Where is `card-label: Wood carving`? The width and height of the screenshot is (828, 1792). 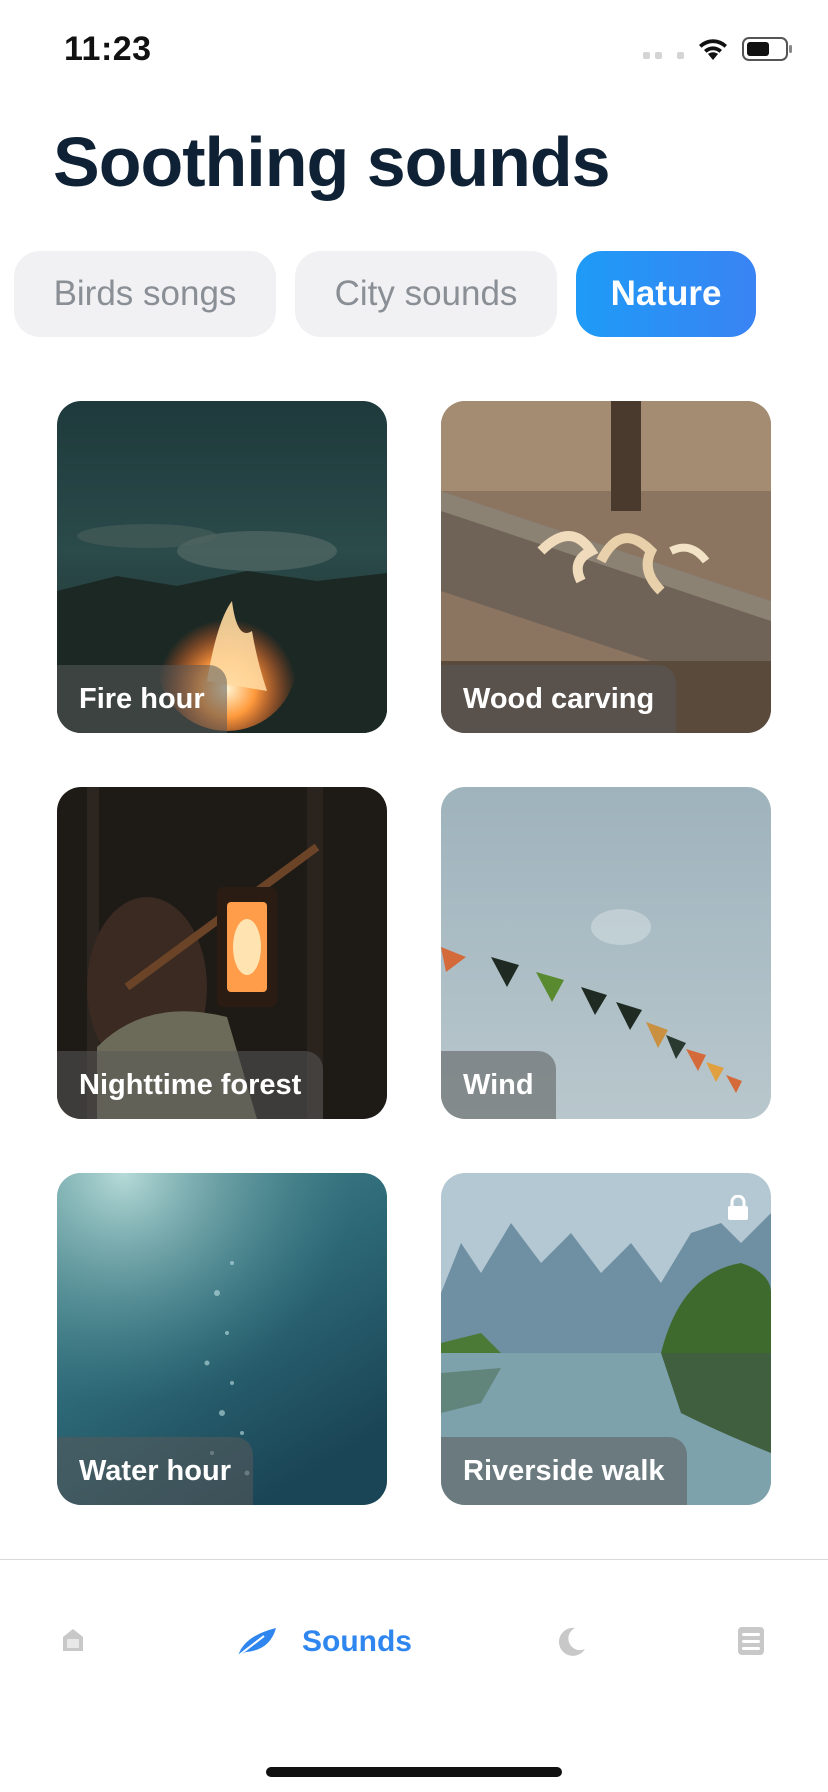
card-label: Wood carving is located at coordinates (559, 698).